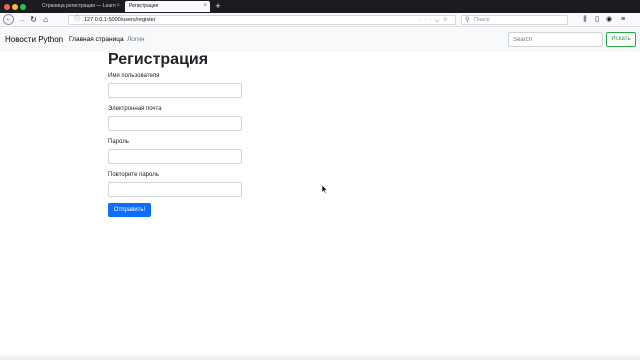  I want to click on back-icon: ←, so click(8, 19).